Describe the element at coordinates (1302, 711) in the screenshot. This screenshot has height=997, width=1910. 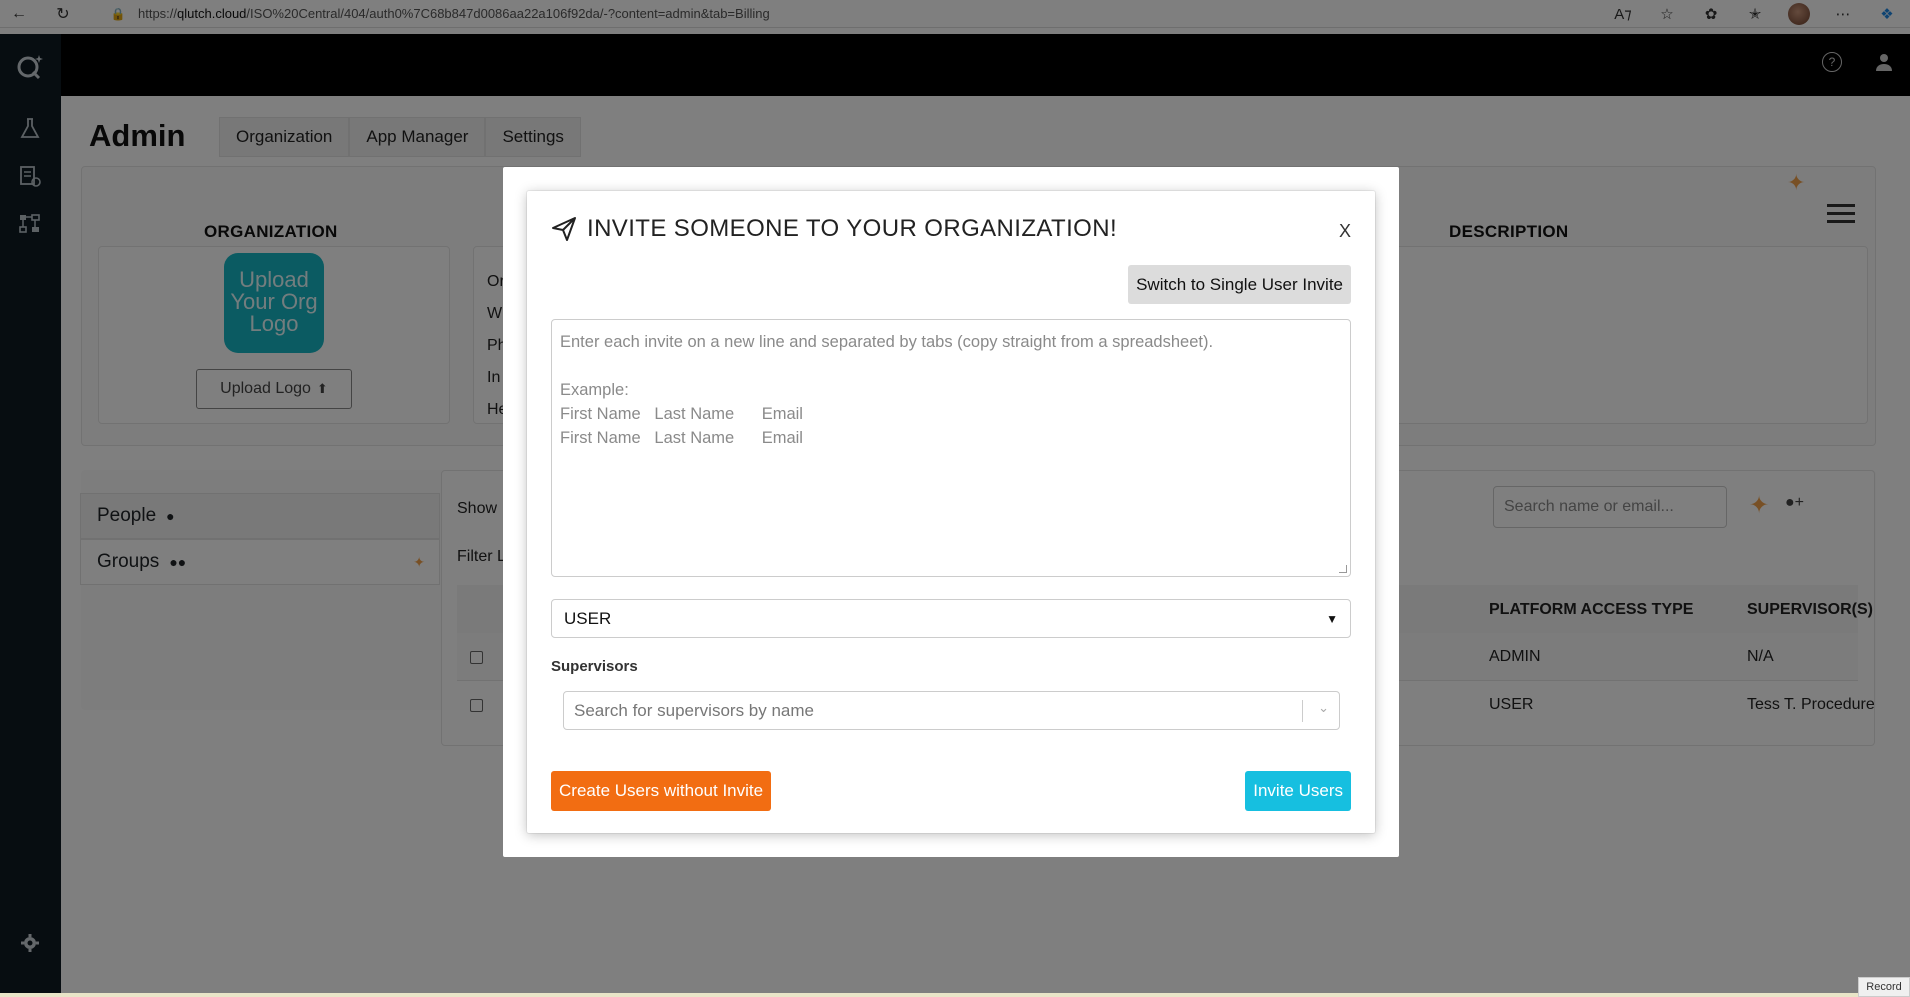
I see `select-separator` at that location.